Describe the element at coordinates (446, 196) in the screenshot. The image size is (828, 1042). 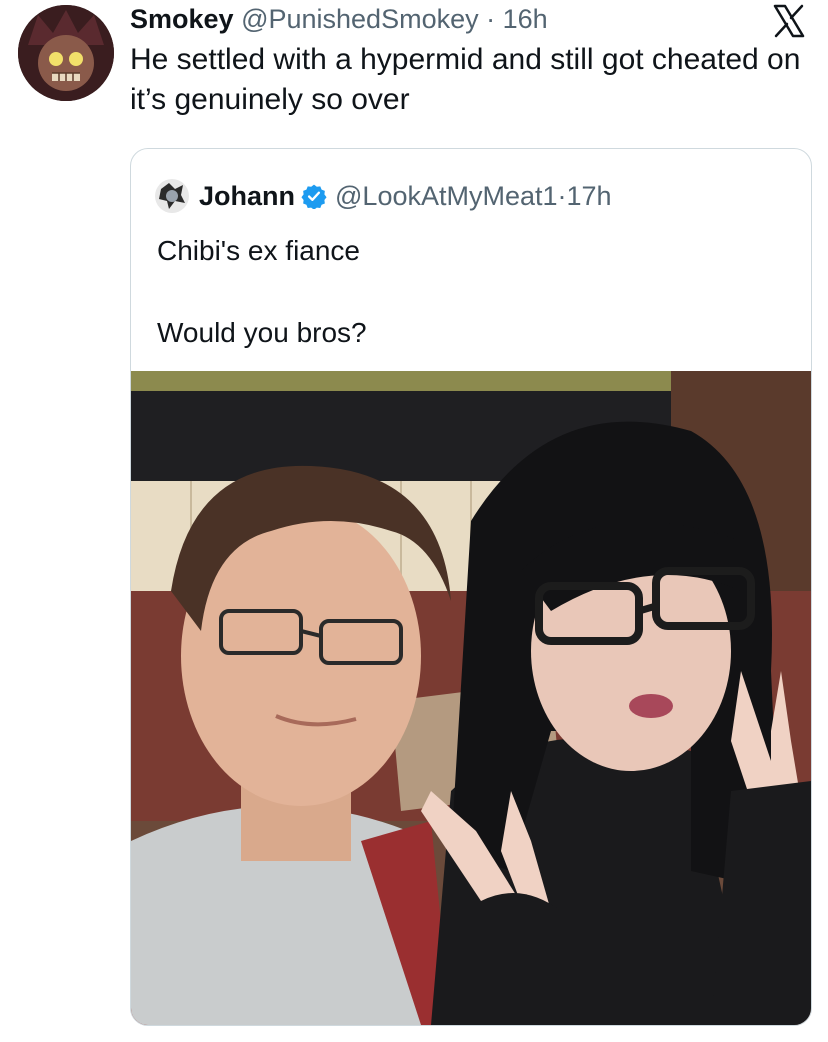
I see `quoted-author-handle: @LookAtMyMeat1` at that location.